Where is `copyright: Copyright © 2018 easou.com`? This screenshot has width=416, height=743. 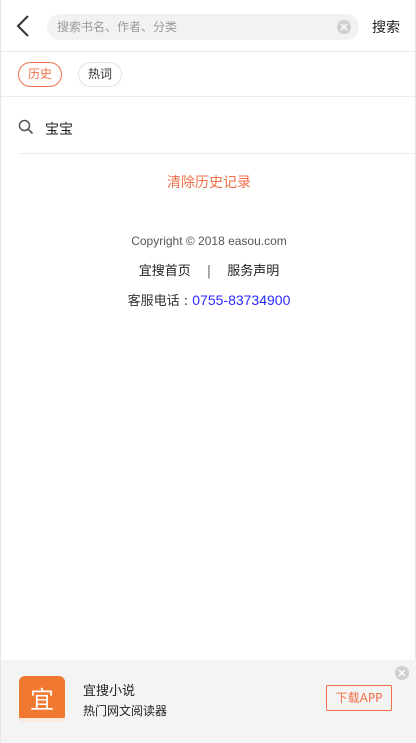 copyright: Copyright © 2018 easou.com is located at coordinates (209, 241).